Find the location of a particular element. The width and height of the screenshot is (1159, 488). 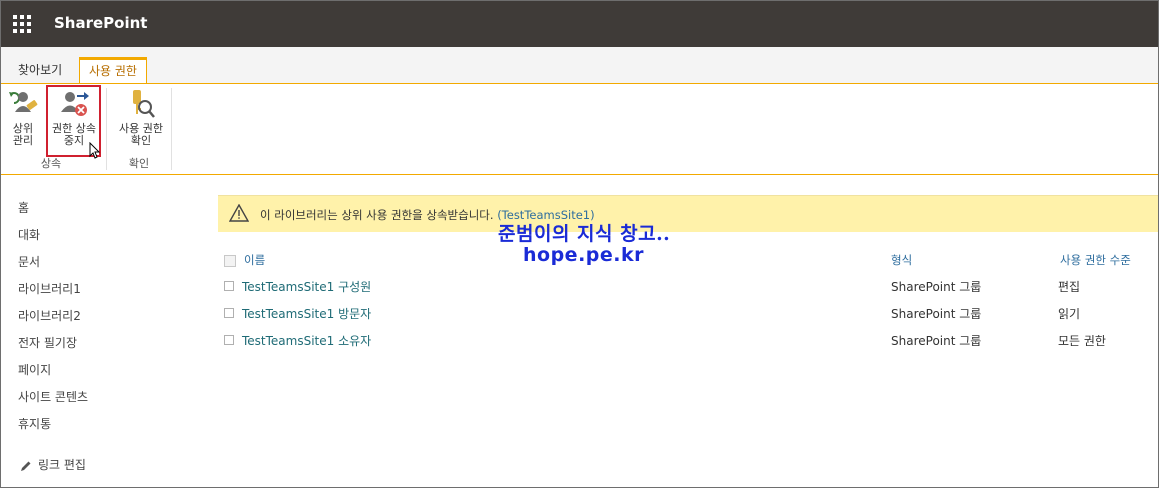

ribbon-group-check: 사용 권한 확인 확인 is located at coordinates (139, 129).